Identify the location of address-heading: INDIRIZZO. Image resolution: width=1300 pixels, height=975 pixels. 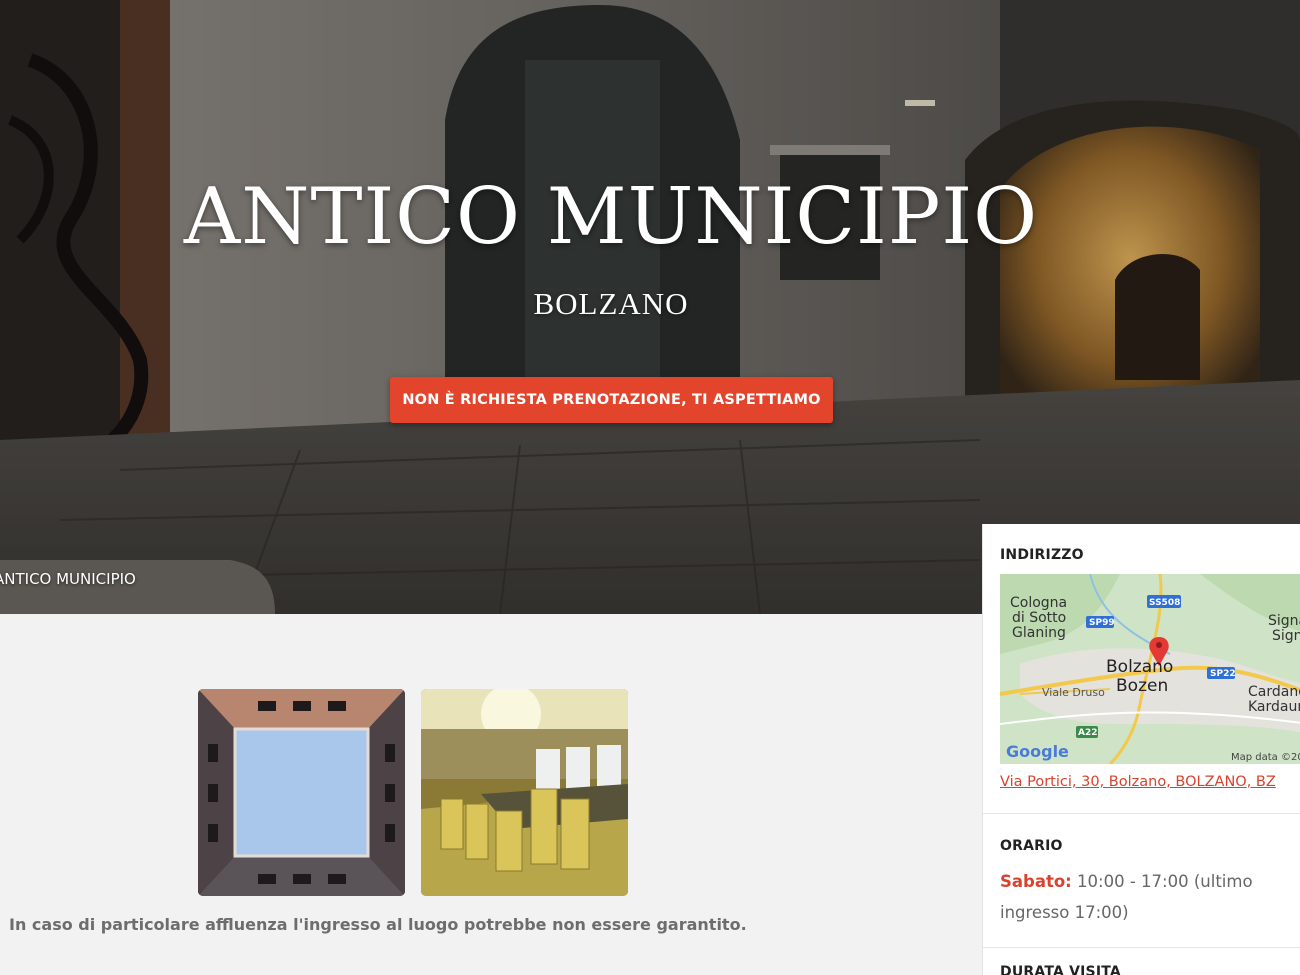
(1042, 555).